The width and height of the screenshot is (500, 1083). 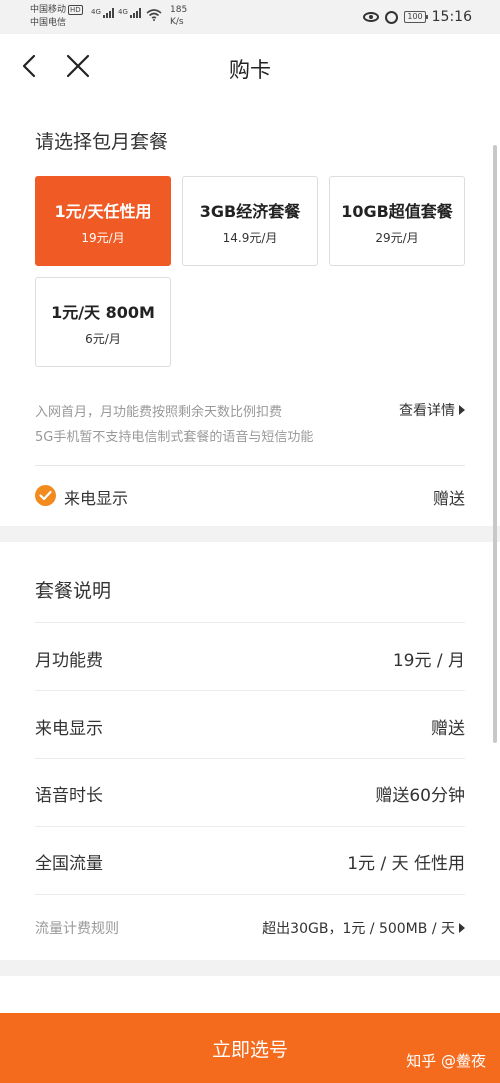 I want to click on plan-note-1: 入网首月，月功能费按照剩余天数比例扣费, so click(x=159, y=412).